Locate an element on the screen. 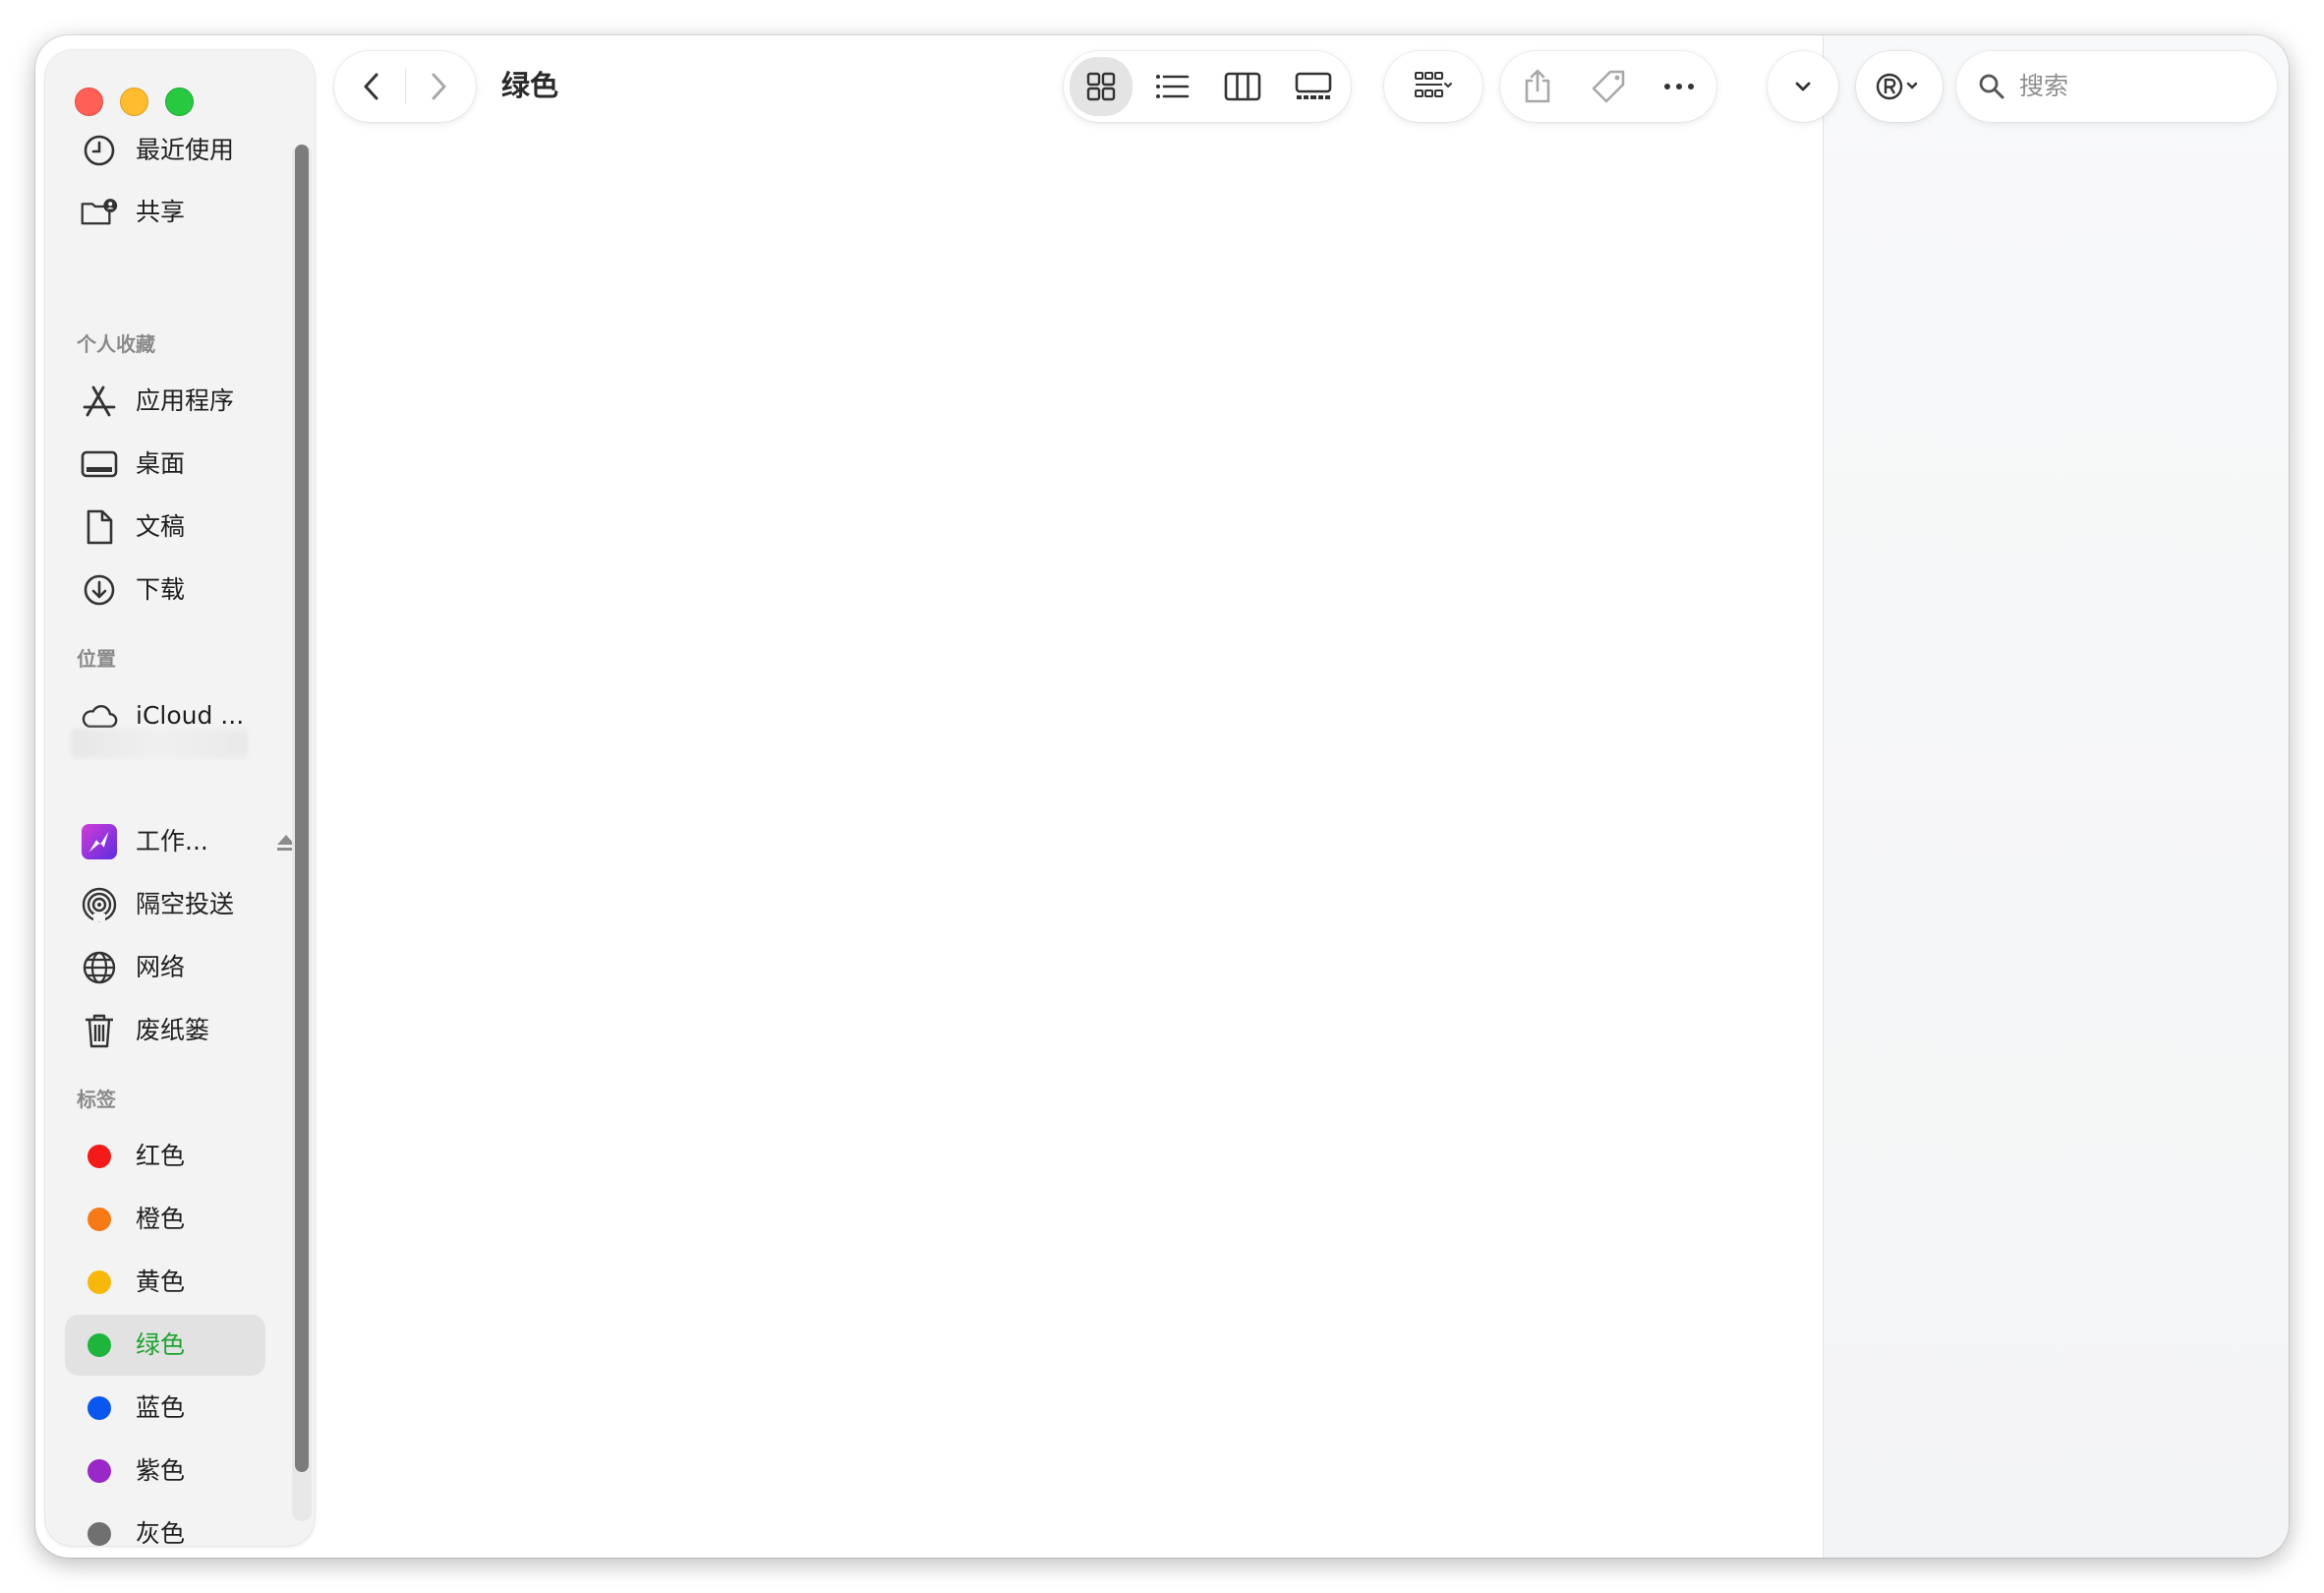 Image resolution: width=2324 pixels, height=1593 pixels. search-placeholder: 搜索 is located at coordinates (2044, 86).